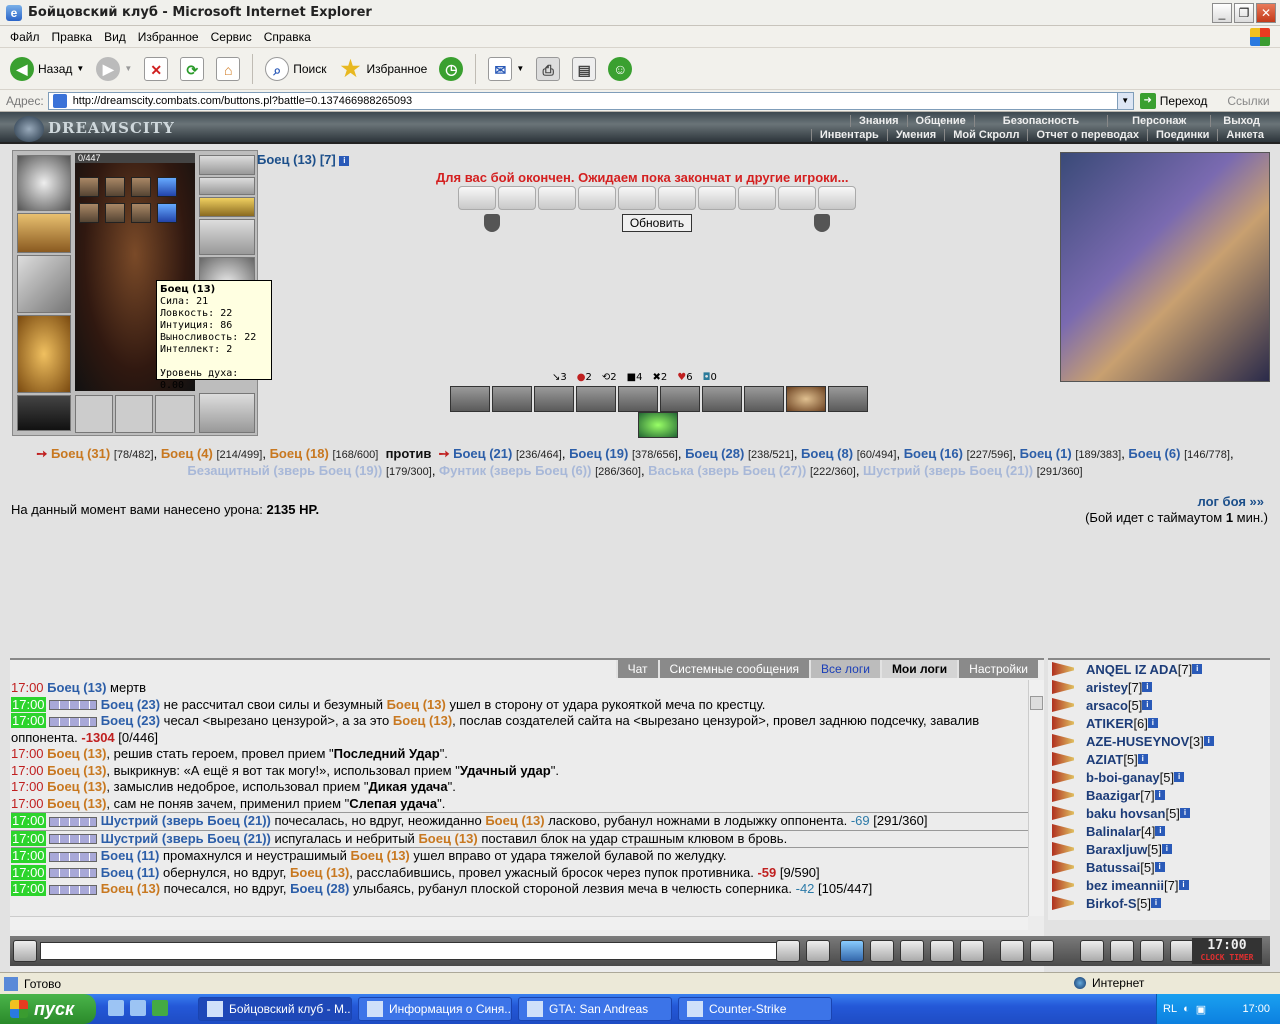 This screenshot has width=1280, height=1024. Describe the element at coordinates (156, 69) in the screenshot. I see `stop-button: ✕` at that location.